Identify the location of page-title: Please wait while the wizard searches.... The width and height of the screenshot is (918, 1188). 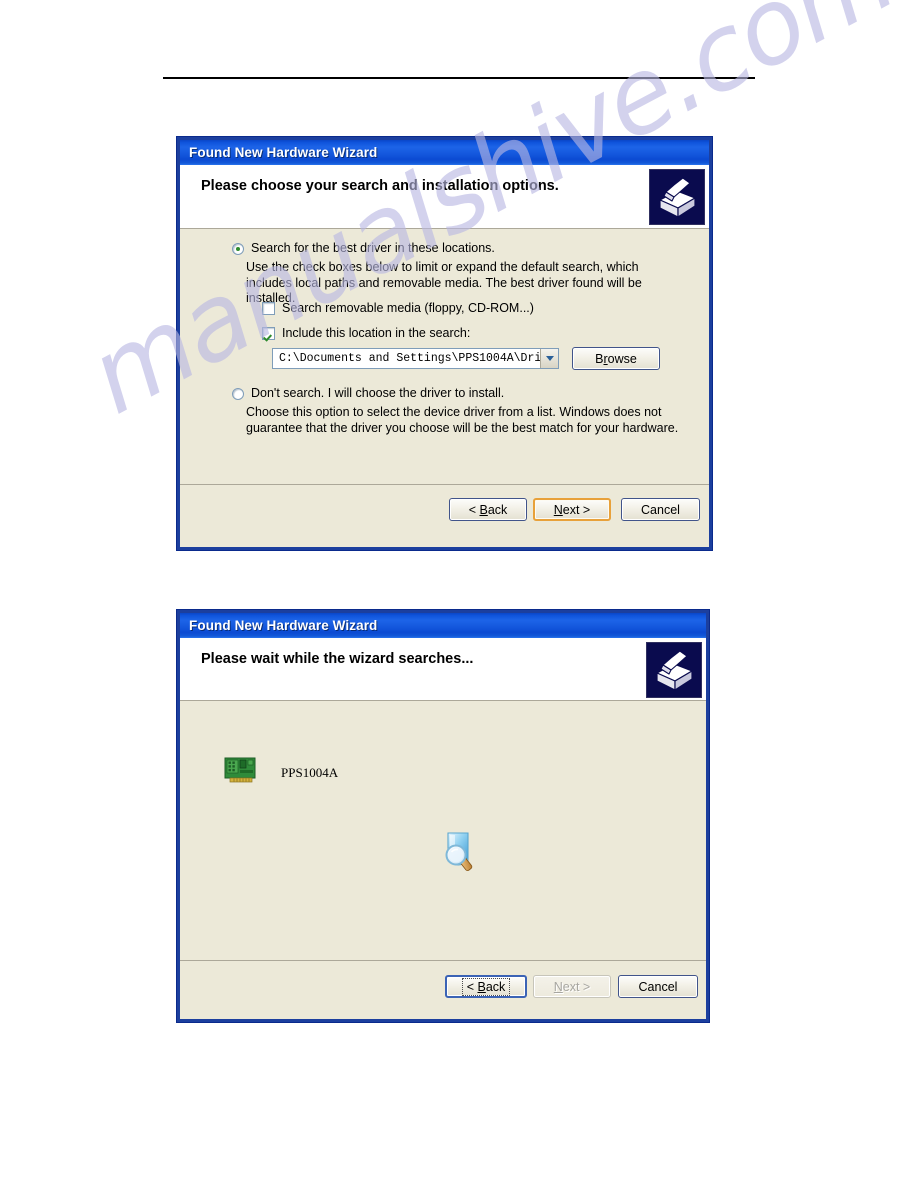
(337, 659).